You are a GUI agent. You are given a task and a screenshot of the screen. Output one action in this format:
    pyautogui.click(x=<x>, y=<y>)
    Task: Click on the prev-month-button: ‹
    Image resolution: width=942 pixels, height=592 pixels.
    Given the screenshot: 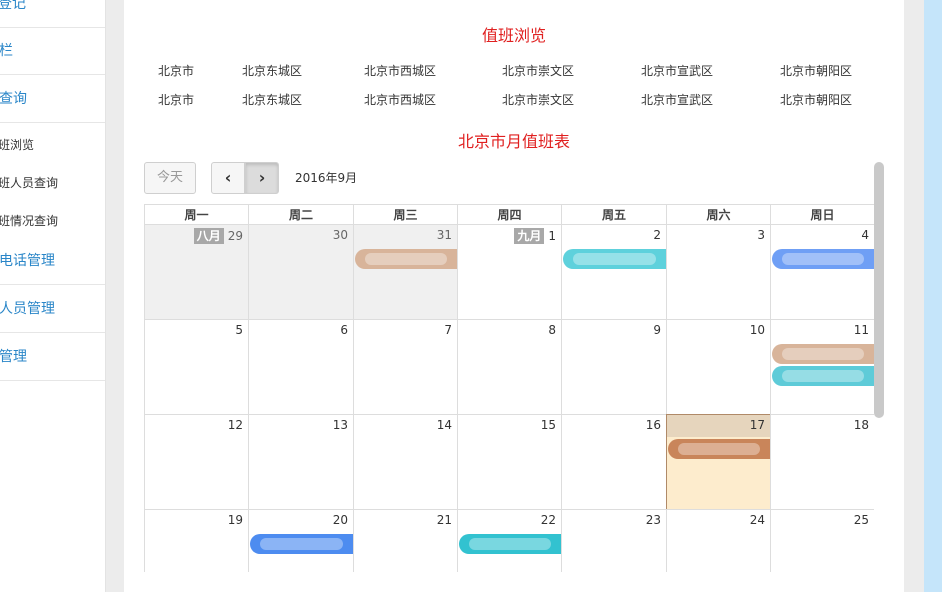 What is the action you would take?
    pyautogui.click(x=228, y=178)
    